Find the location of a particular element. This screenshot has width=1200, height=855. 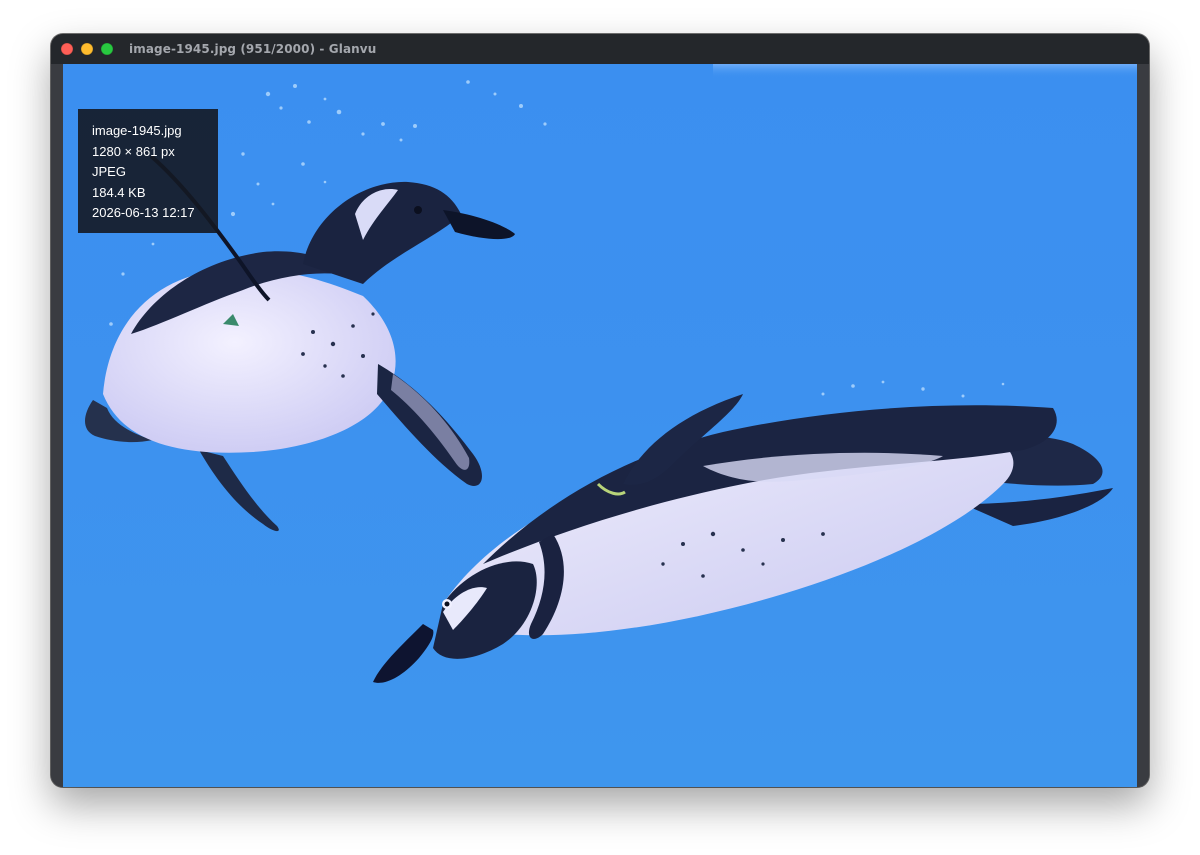

minimize-button is located at coordinates (87, 49).